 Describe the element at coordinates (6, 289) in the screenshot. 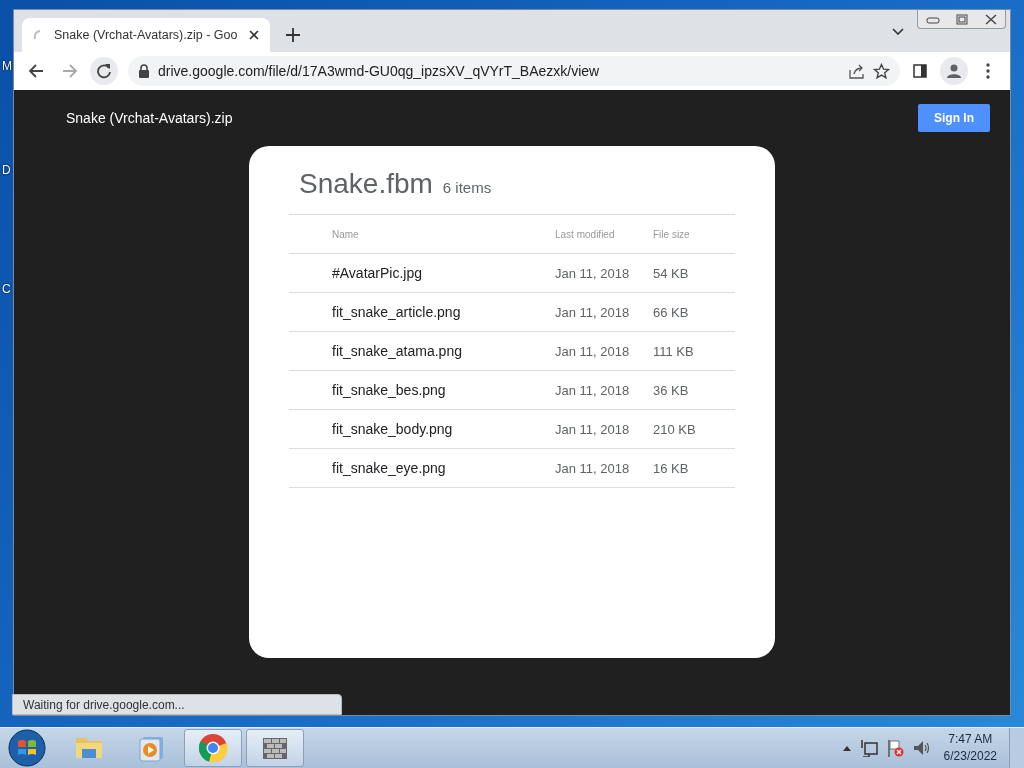

I see `desktop-icon-label: C` at that location.